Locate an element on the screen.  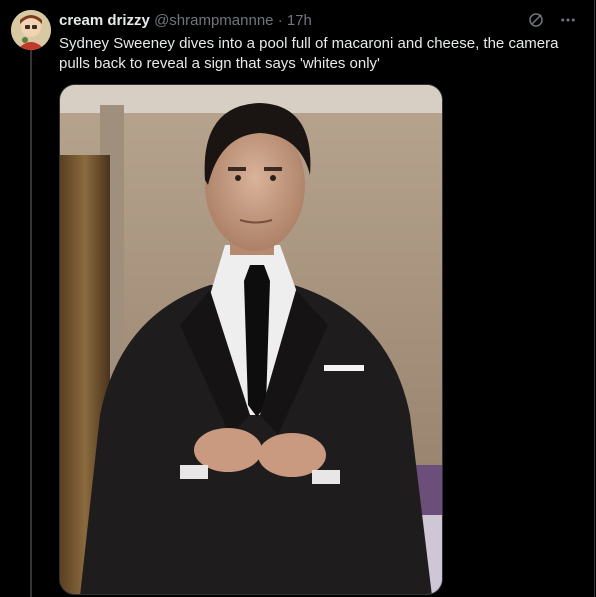
display-name: cream drizzy is located at coordinates (104, 20).